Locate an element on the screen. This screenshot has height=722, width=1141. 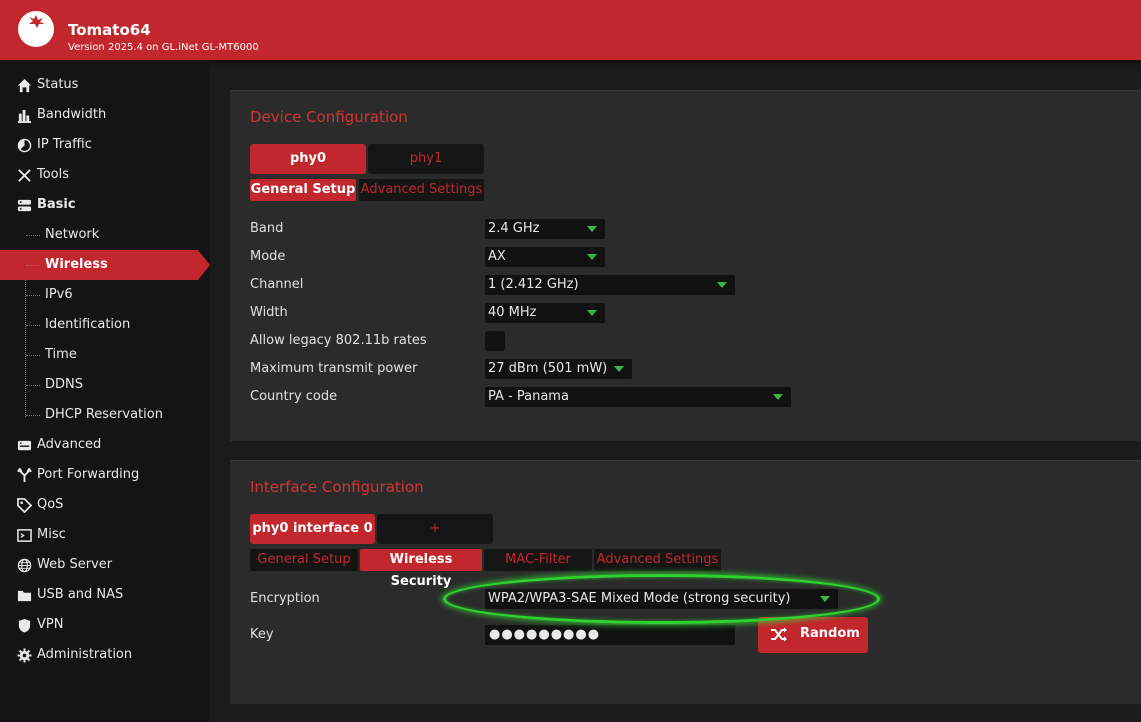
legacy-rates-checkbox is located at coordinates (495, 341).